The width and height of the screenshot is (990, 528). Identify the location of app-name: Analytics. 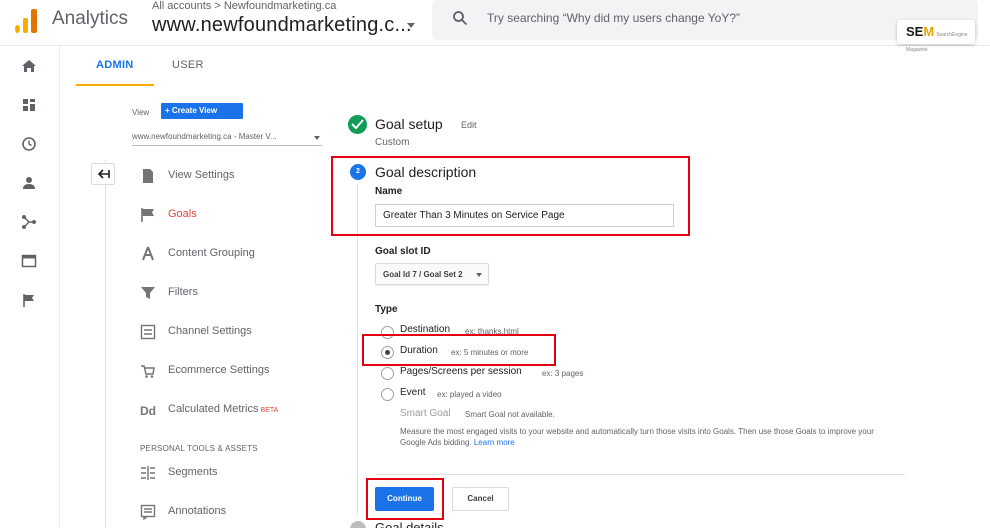
(90, 18).